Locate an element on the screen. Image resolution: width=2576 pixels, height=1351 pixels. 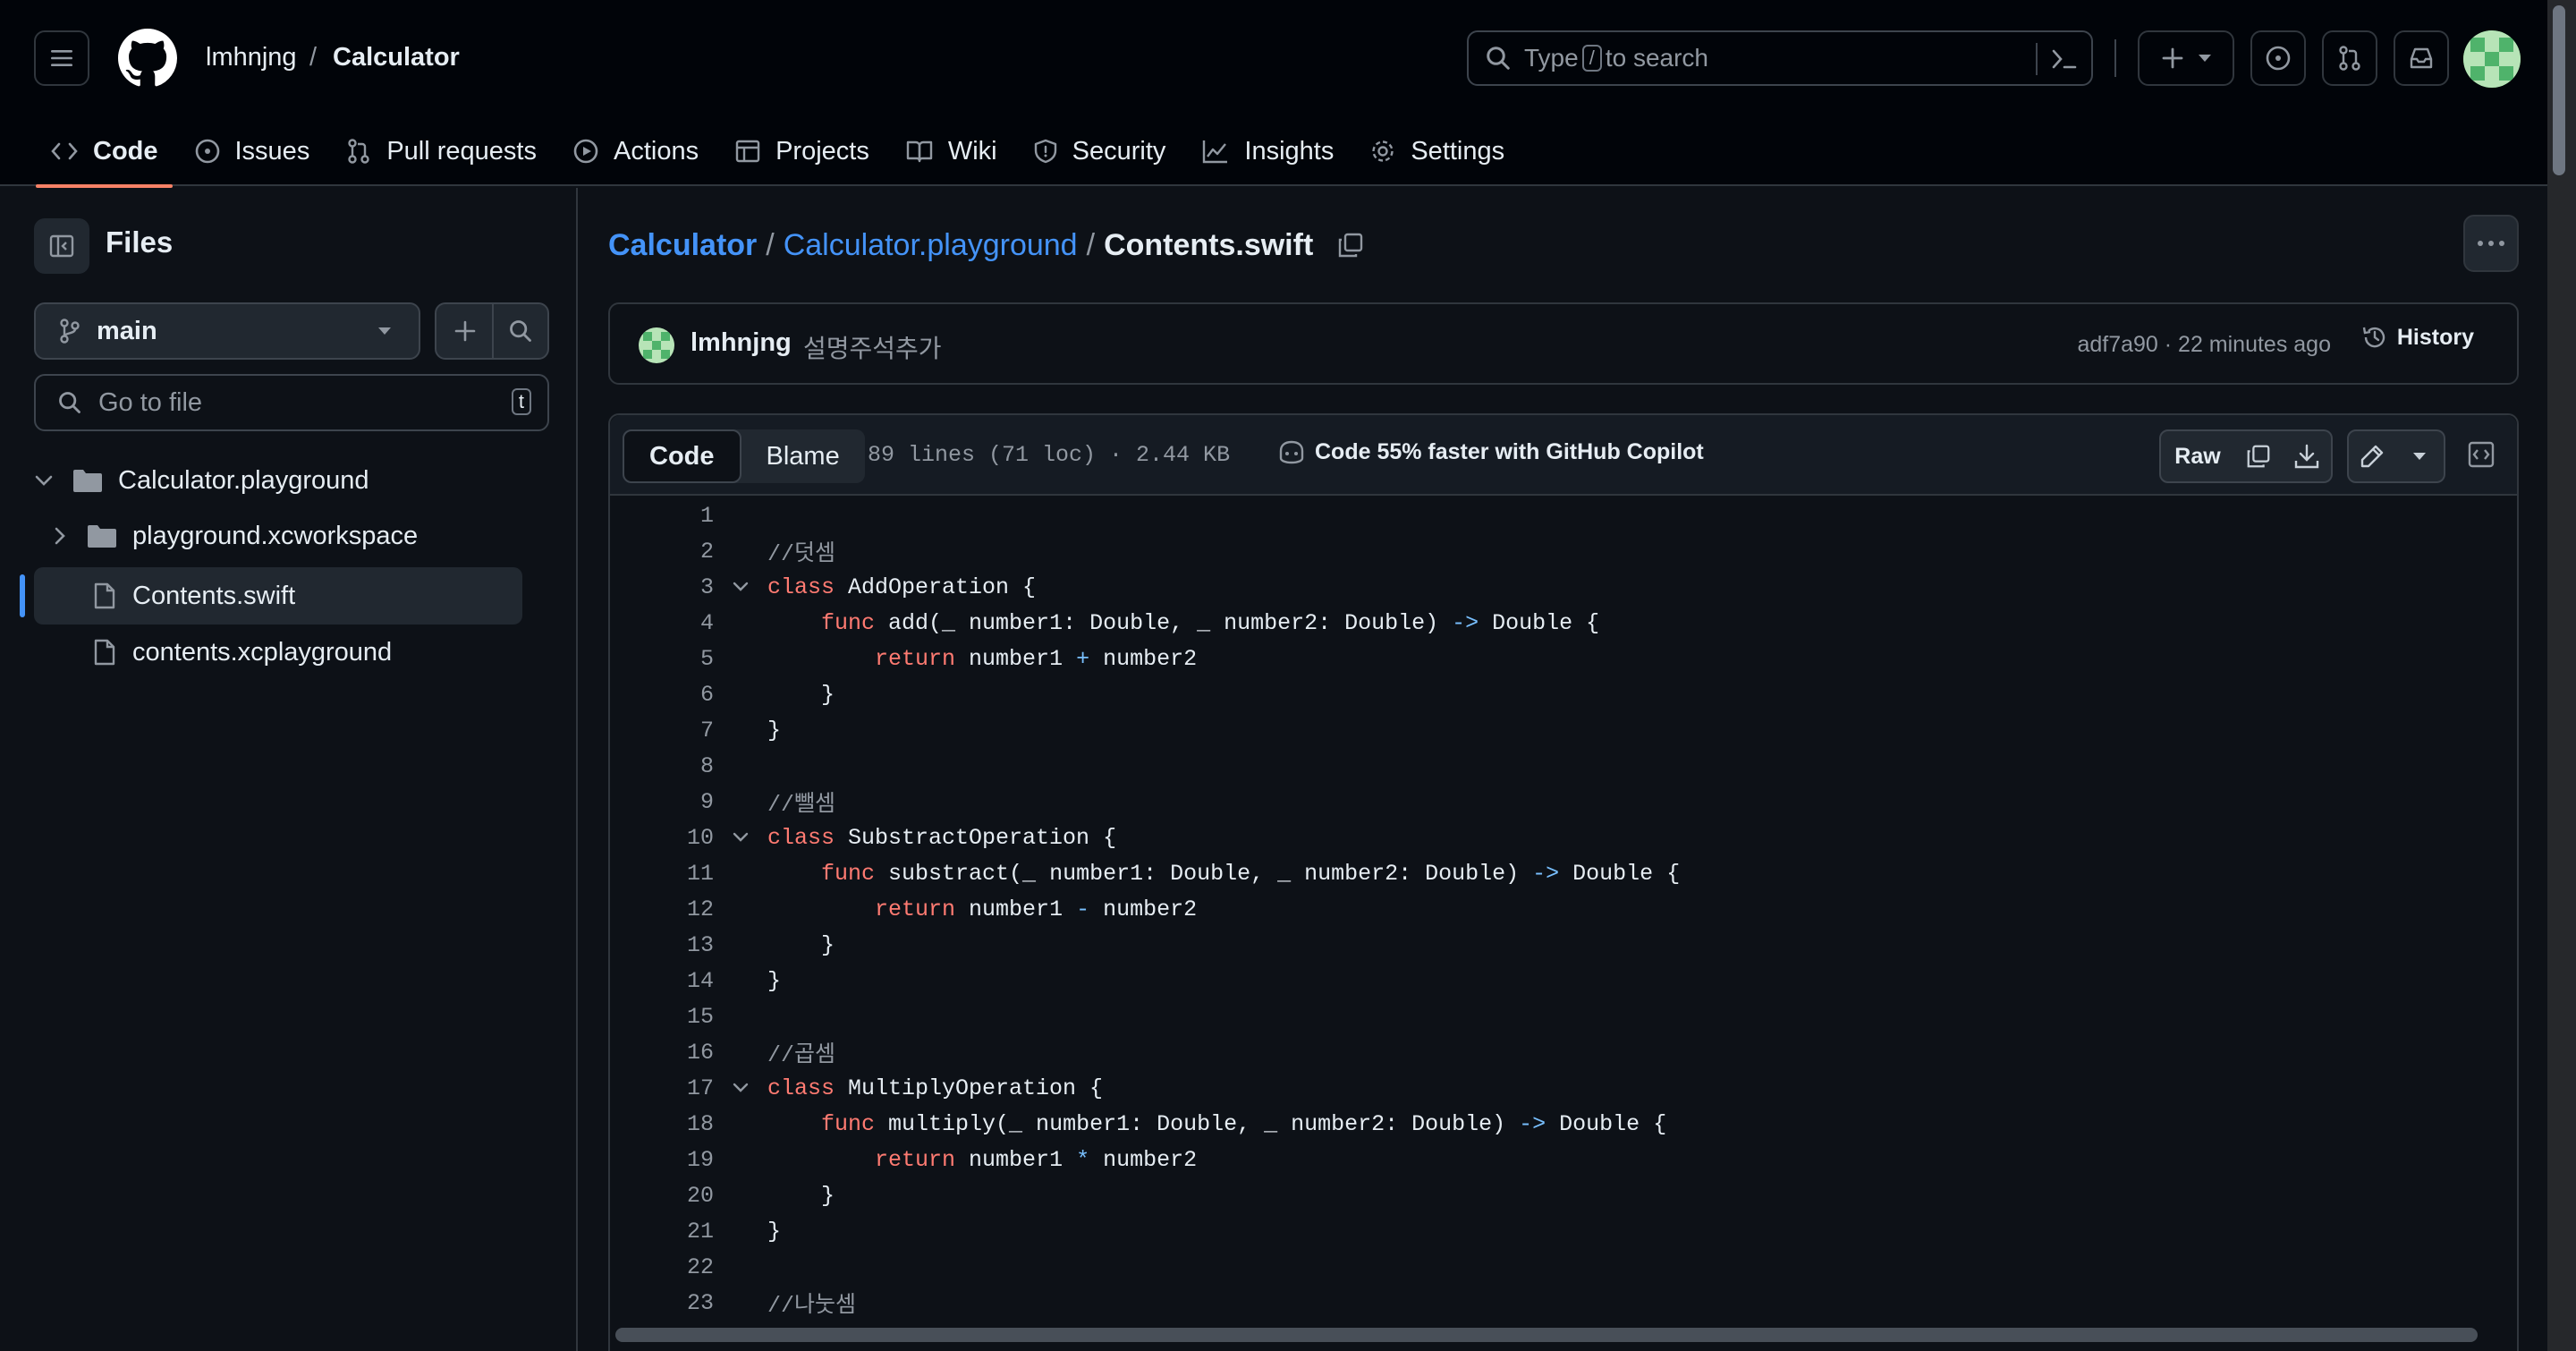
edit-button is located at coordinates (2372, 456).